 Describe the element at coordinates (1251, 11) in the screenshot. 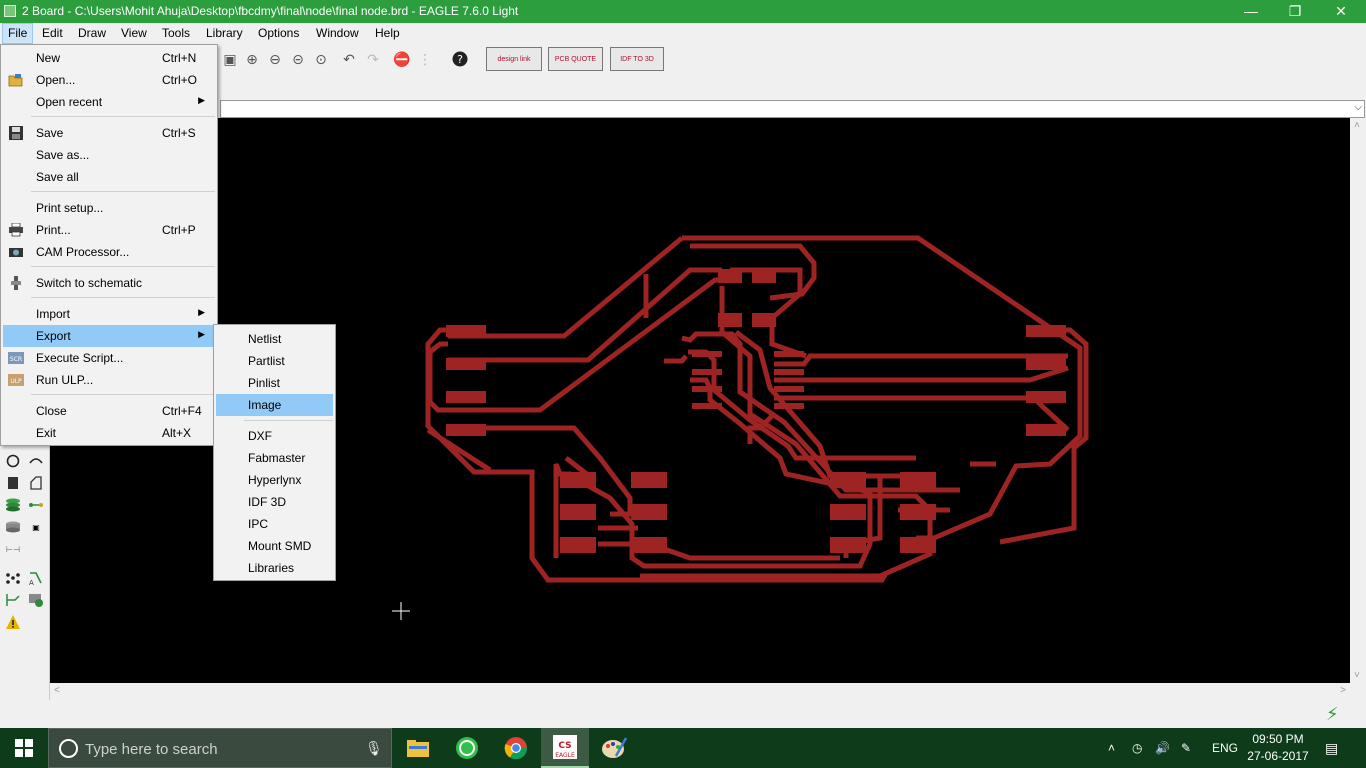

I see `minimize-button: —` at that location.